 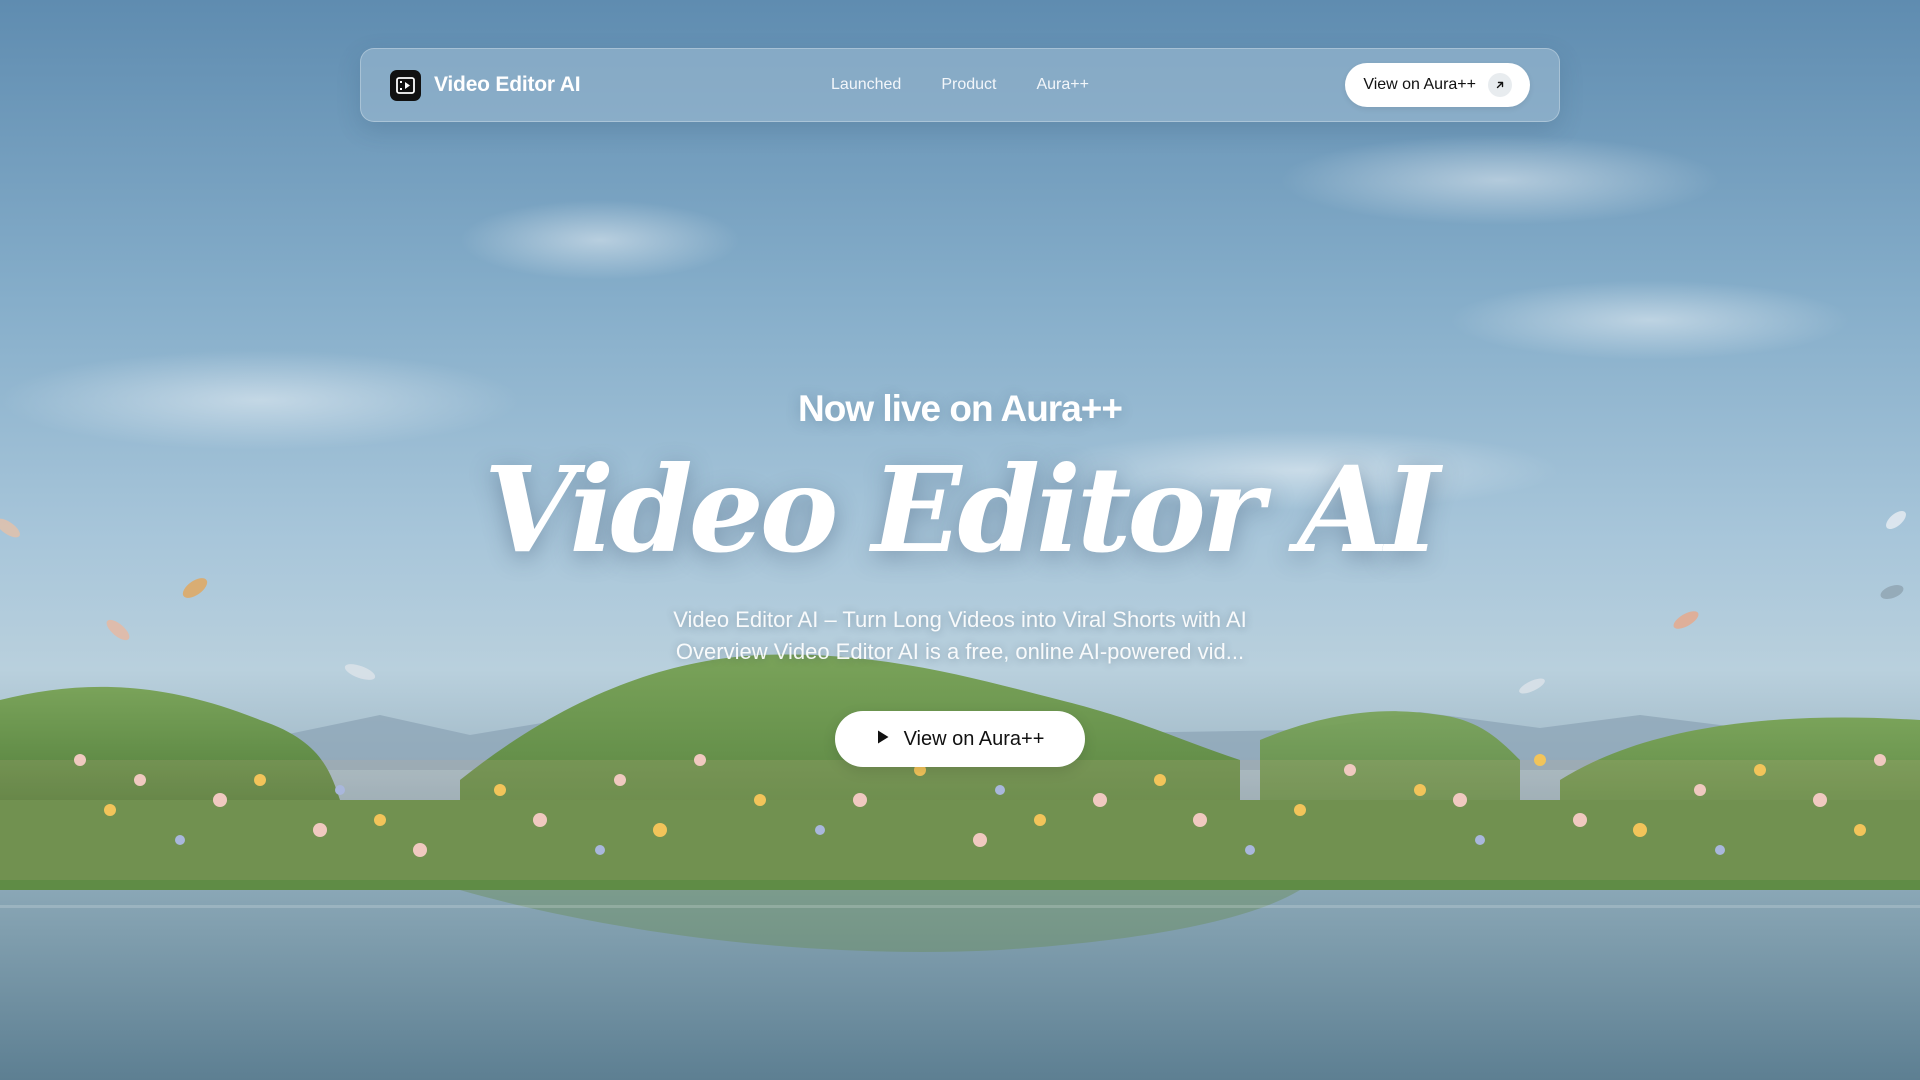 What do you see at coordinates (974, 738) in the screenshot?
I see `hero-cta-label: View on Aura++` at bounding box center [974, 738].